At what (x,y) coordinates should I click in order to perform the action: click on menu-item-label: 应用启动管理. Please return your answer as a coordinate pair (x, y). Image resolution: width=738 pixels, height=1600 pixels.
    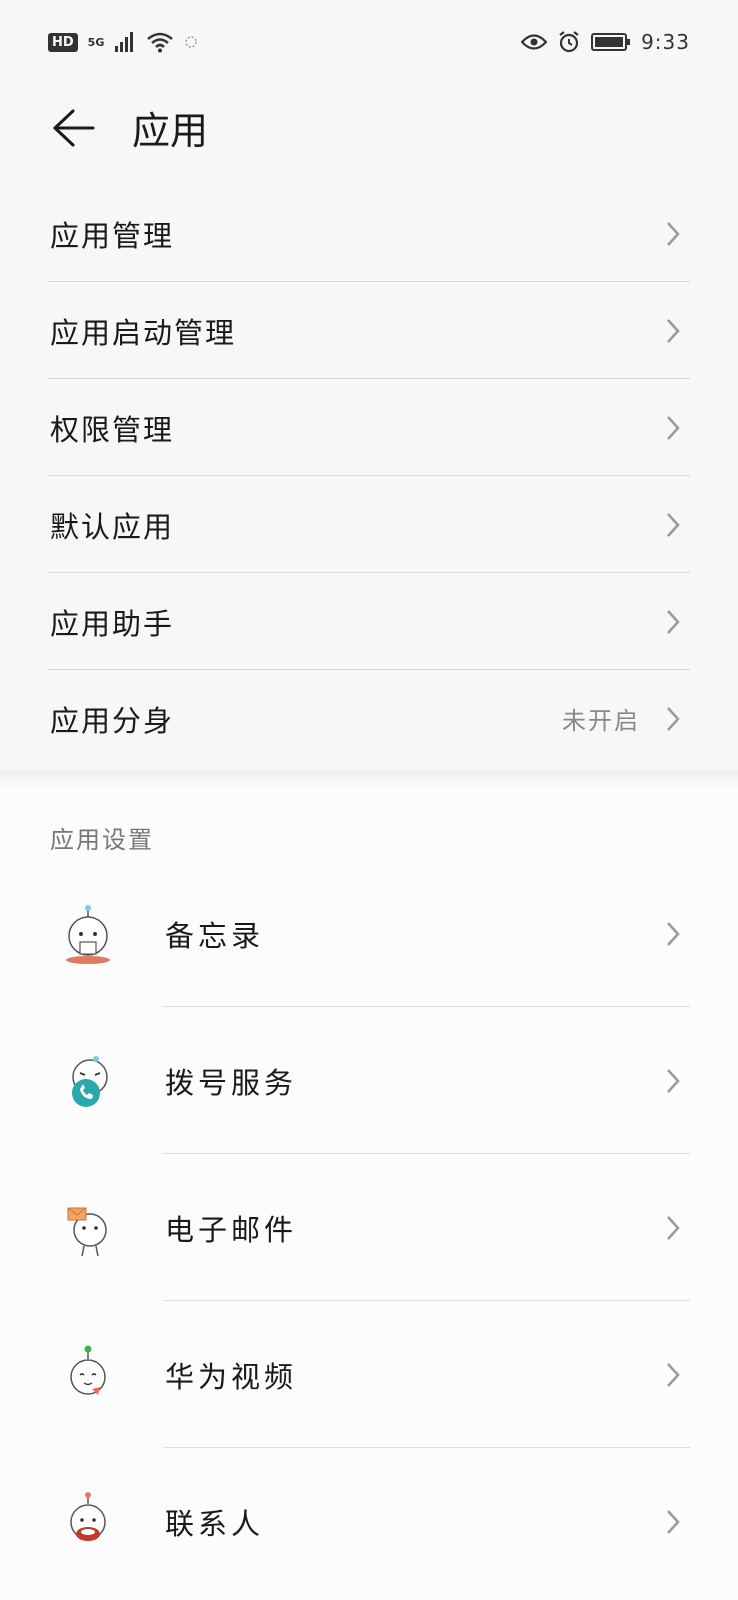
    Looking at the image, I should click on (143, 332).